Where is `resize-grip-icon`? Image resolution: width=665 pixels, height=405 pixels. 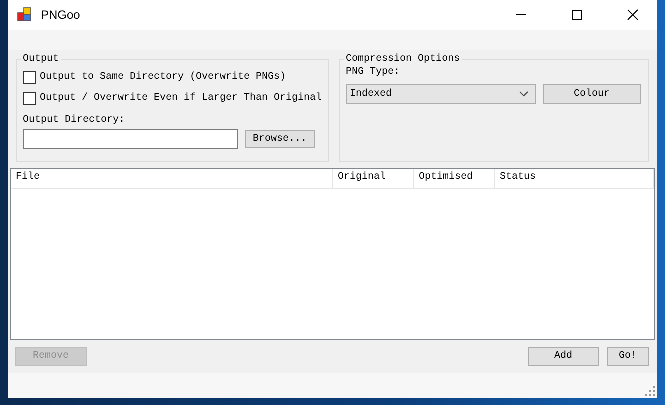 resize-grip-icon is located at coordinates (650, 391).